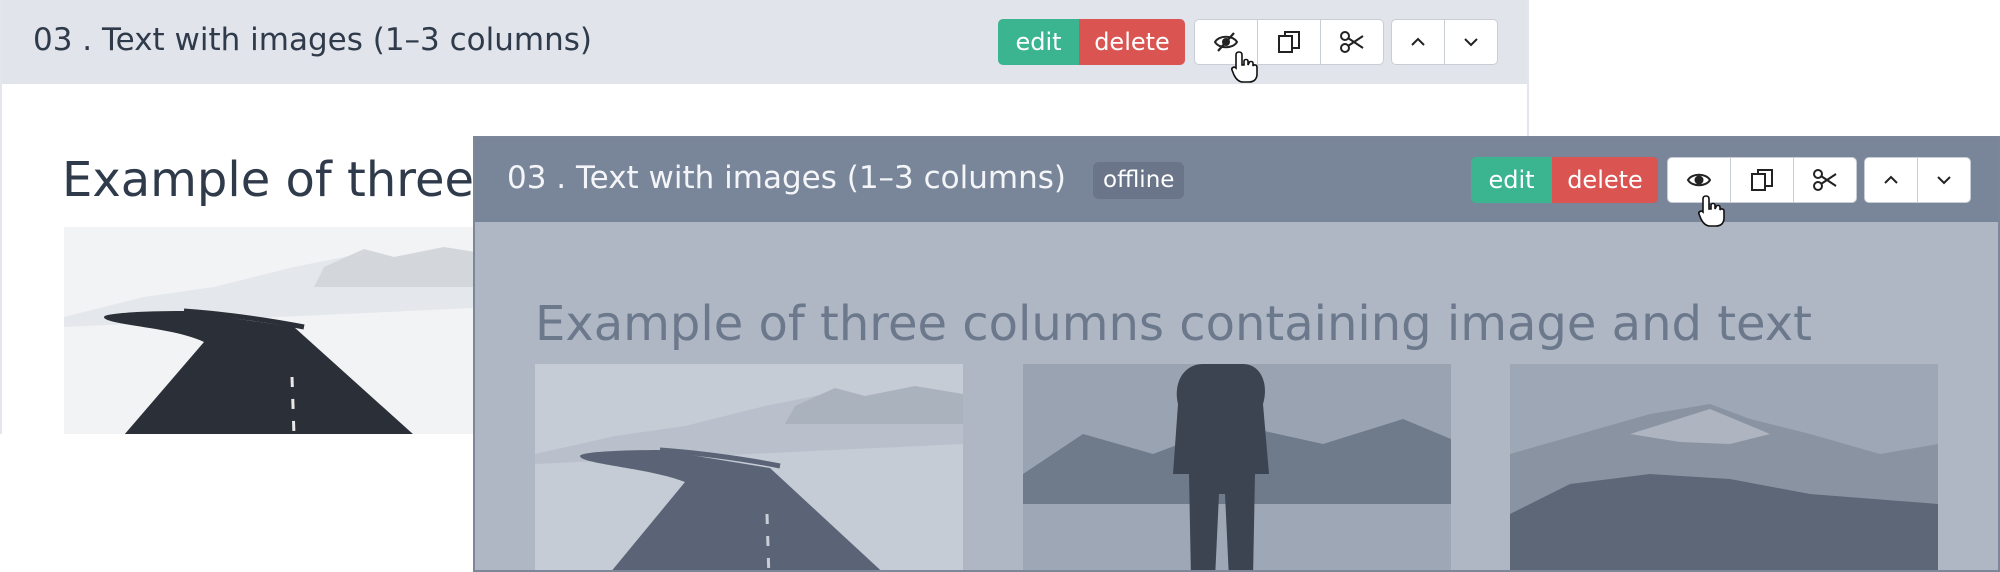  I want to click on person-in-fog-image, so click(1237, 467).